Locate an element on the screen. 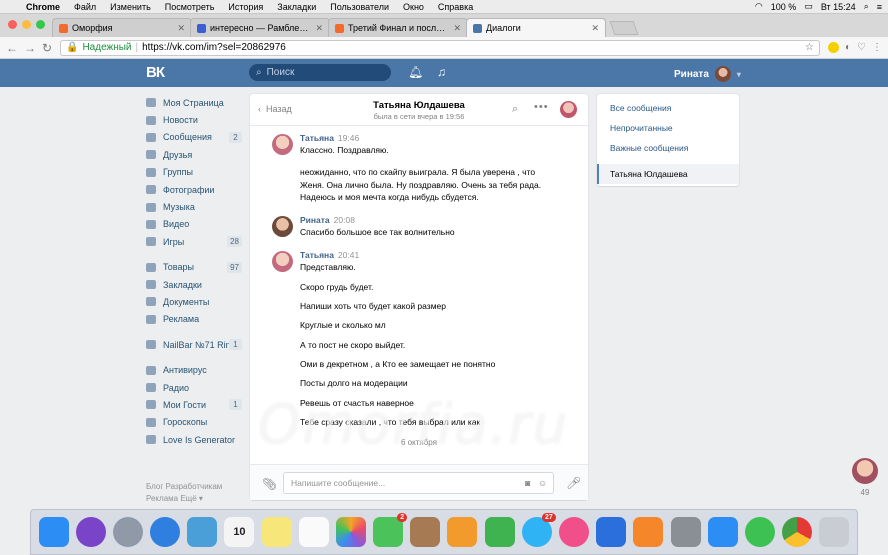  sidebar-item-app: Радио is located at coordinates (194, 387).